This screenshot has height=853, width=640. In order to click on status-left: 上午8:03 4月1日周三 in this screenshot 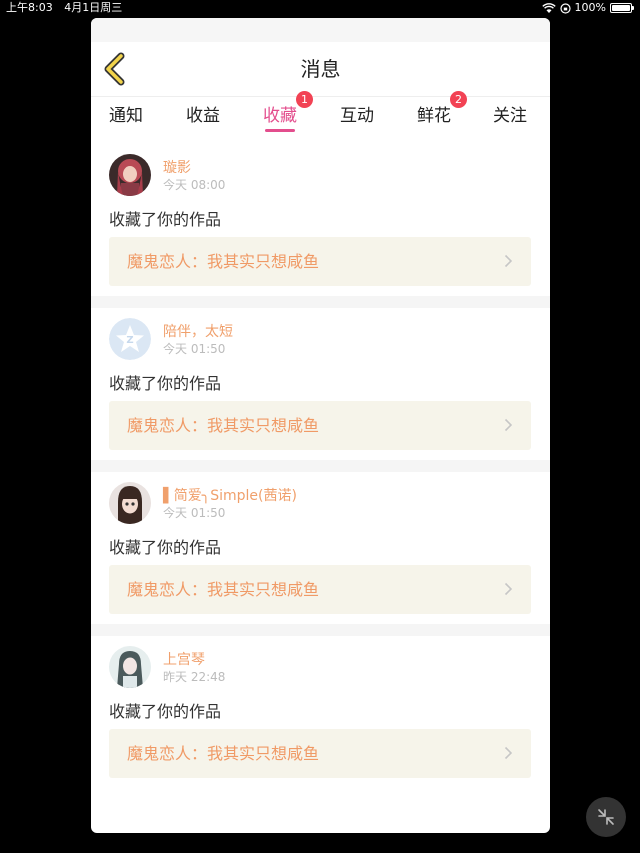, I will do `click(68, 8)`.